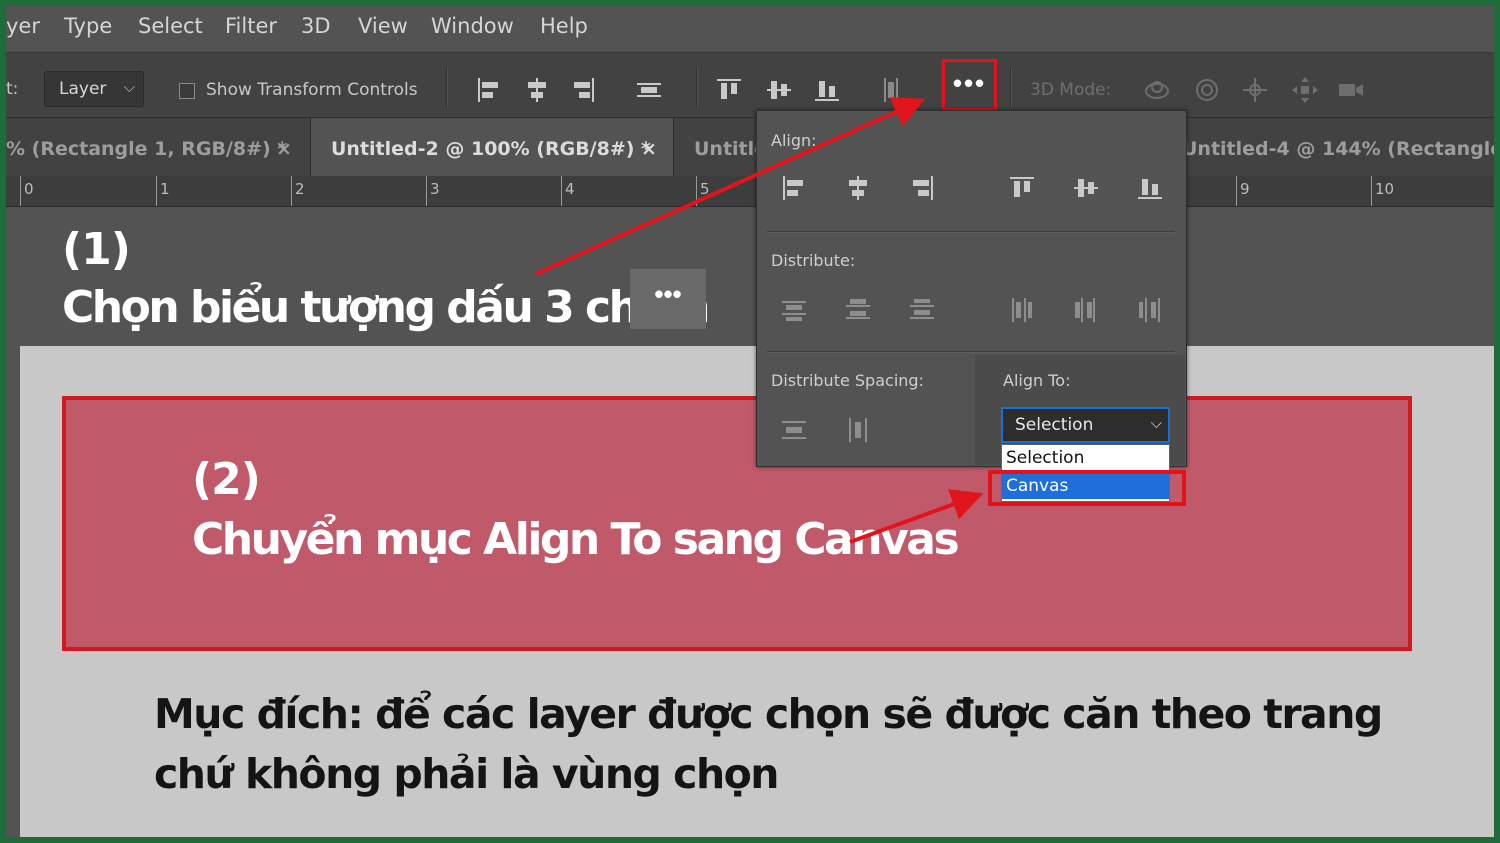  What do you see at coordinates (916, 516) in the screenshot?
I see `arrow-to-canvas-option` at bounding box center [916, 516].